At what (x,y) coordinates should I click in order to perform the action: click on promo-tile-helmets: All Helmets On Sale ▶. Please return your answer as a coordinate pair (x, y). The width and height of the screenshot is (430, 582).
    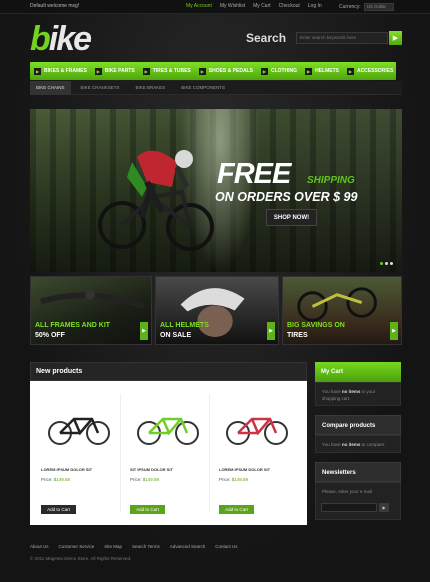
    Looking at the image, I should click on (217, 310).